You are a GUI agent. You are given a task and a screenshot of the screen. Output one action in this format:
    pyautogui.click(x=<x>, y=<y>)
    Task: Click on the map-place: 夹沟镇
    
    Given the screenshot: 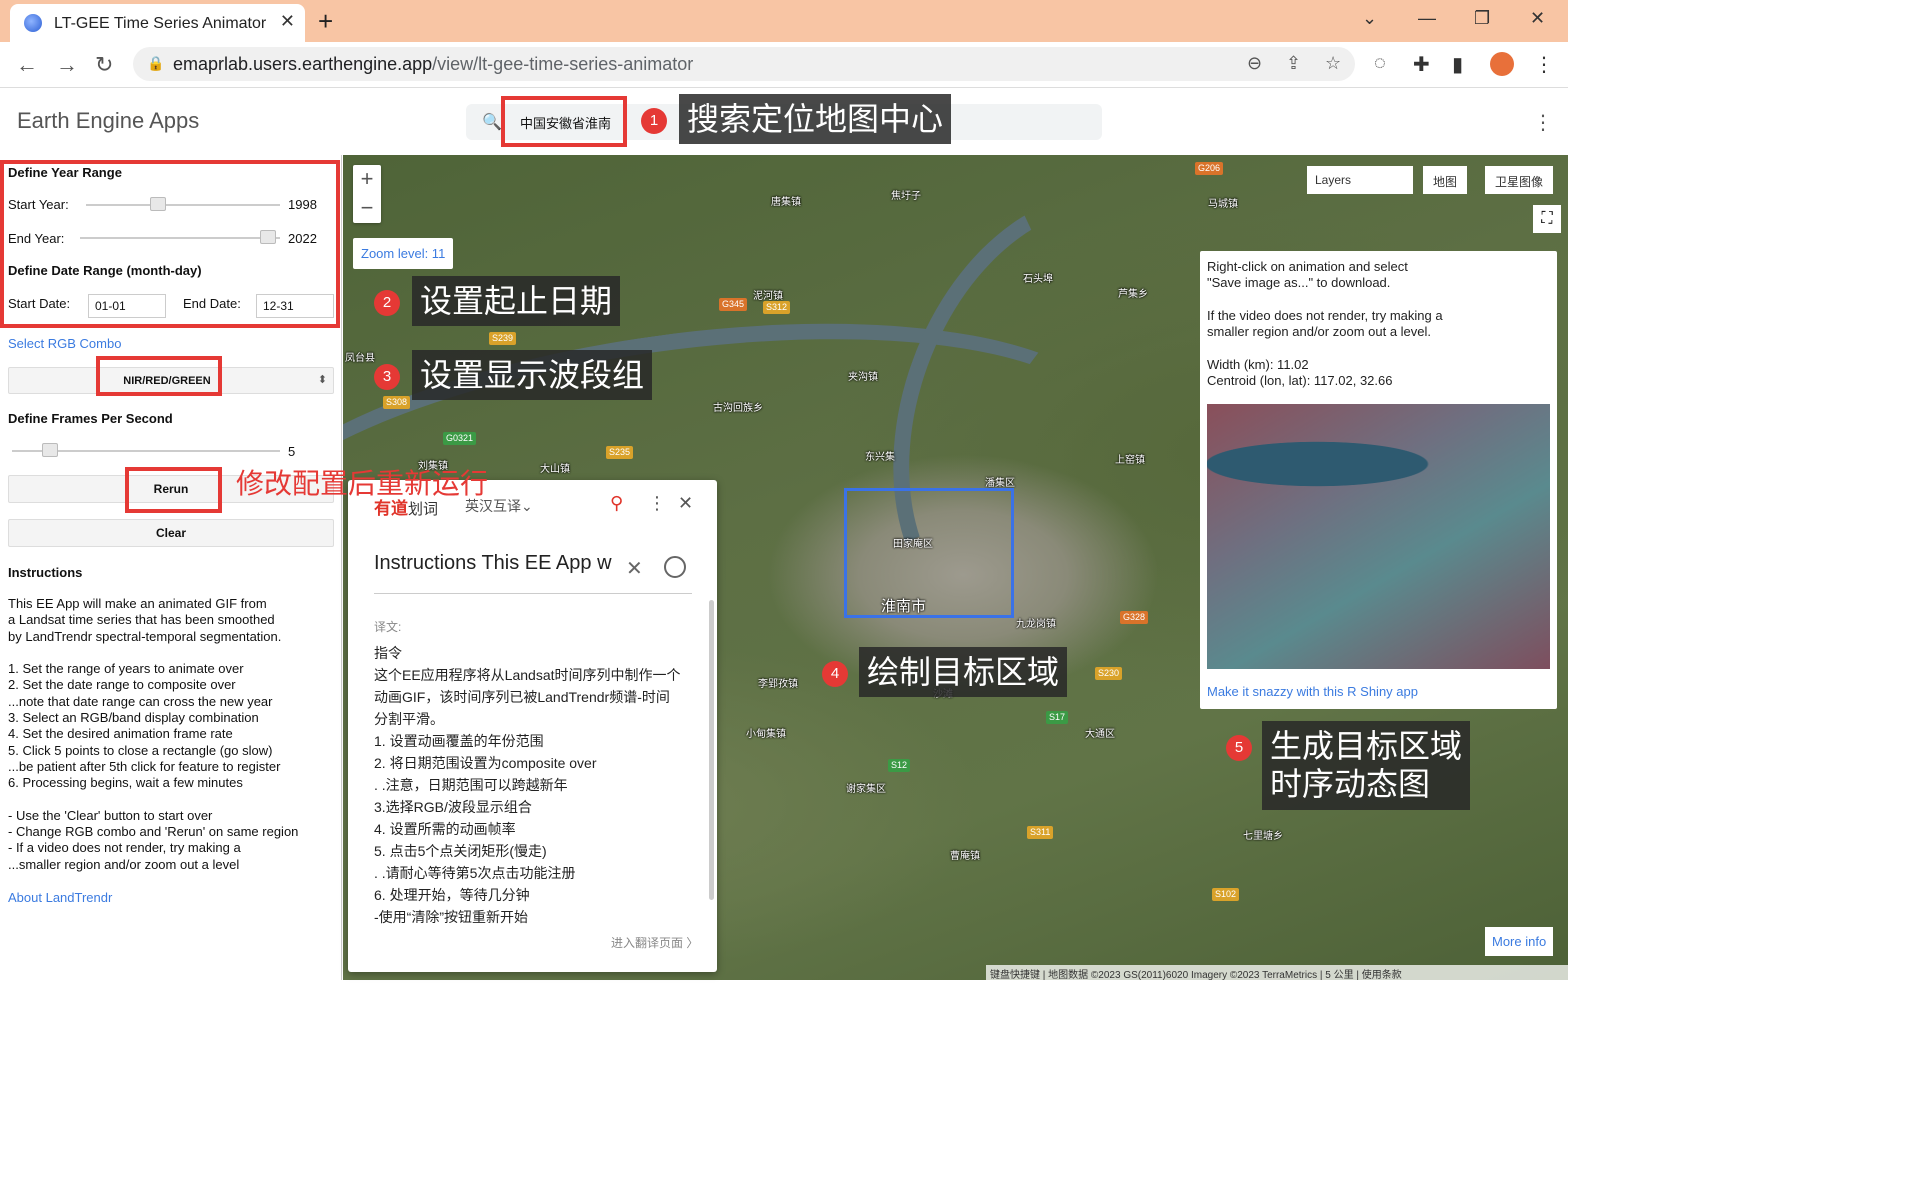 What is the action you would take?
    pyautogui.click(x=863, y=377)
    